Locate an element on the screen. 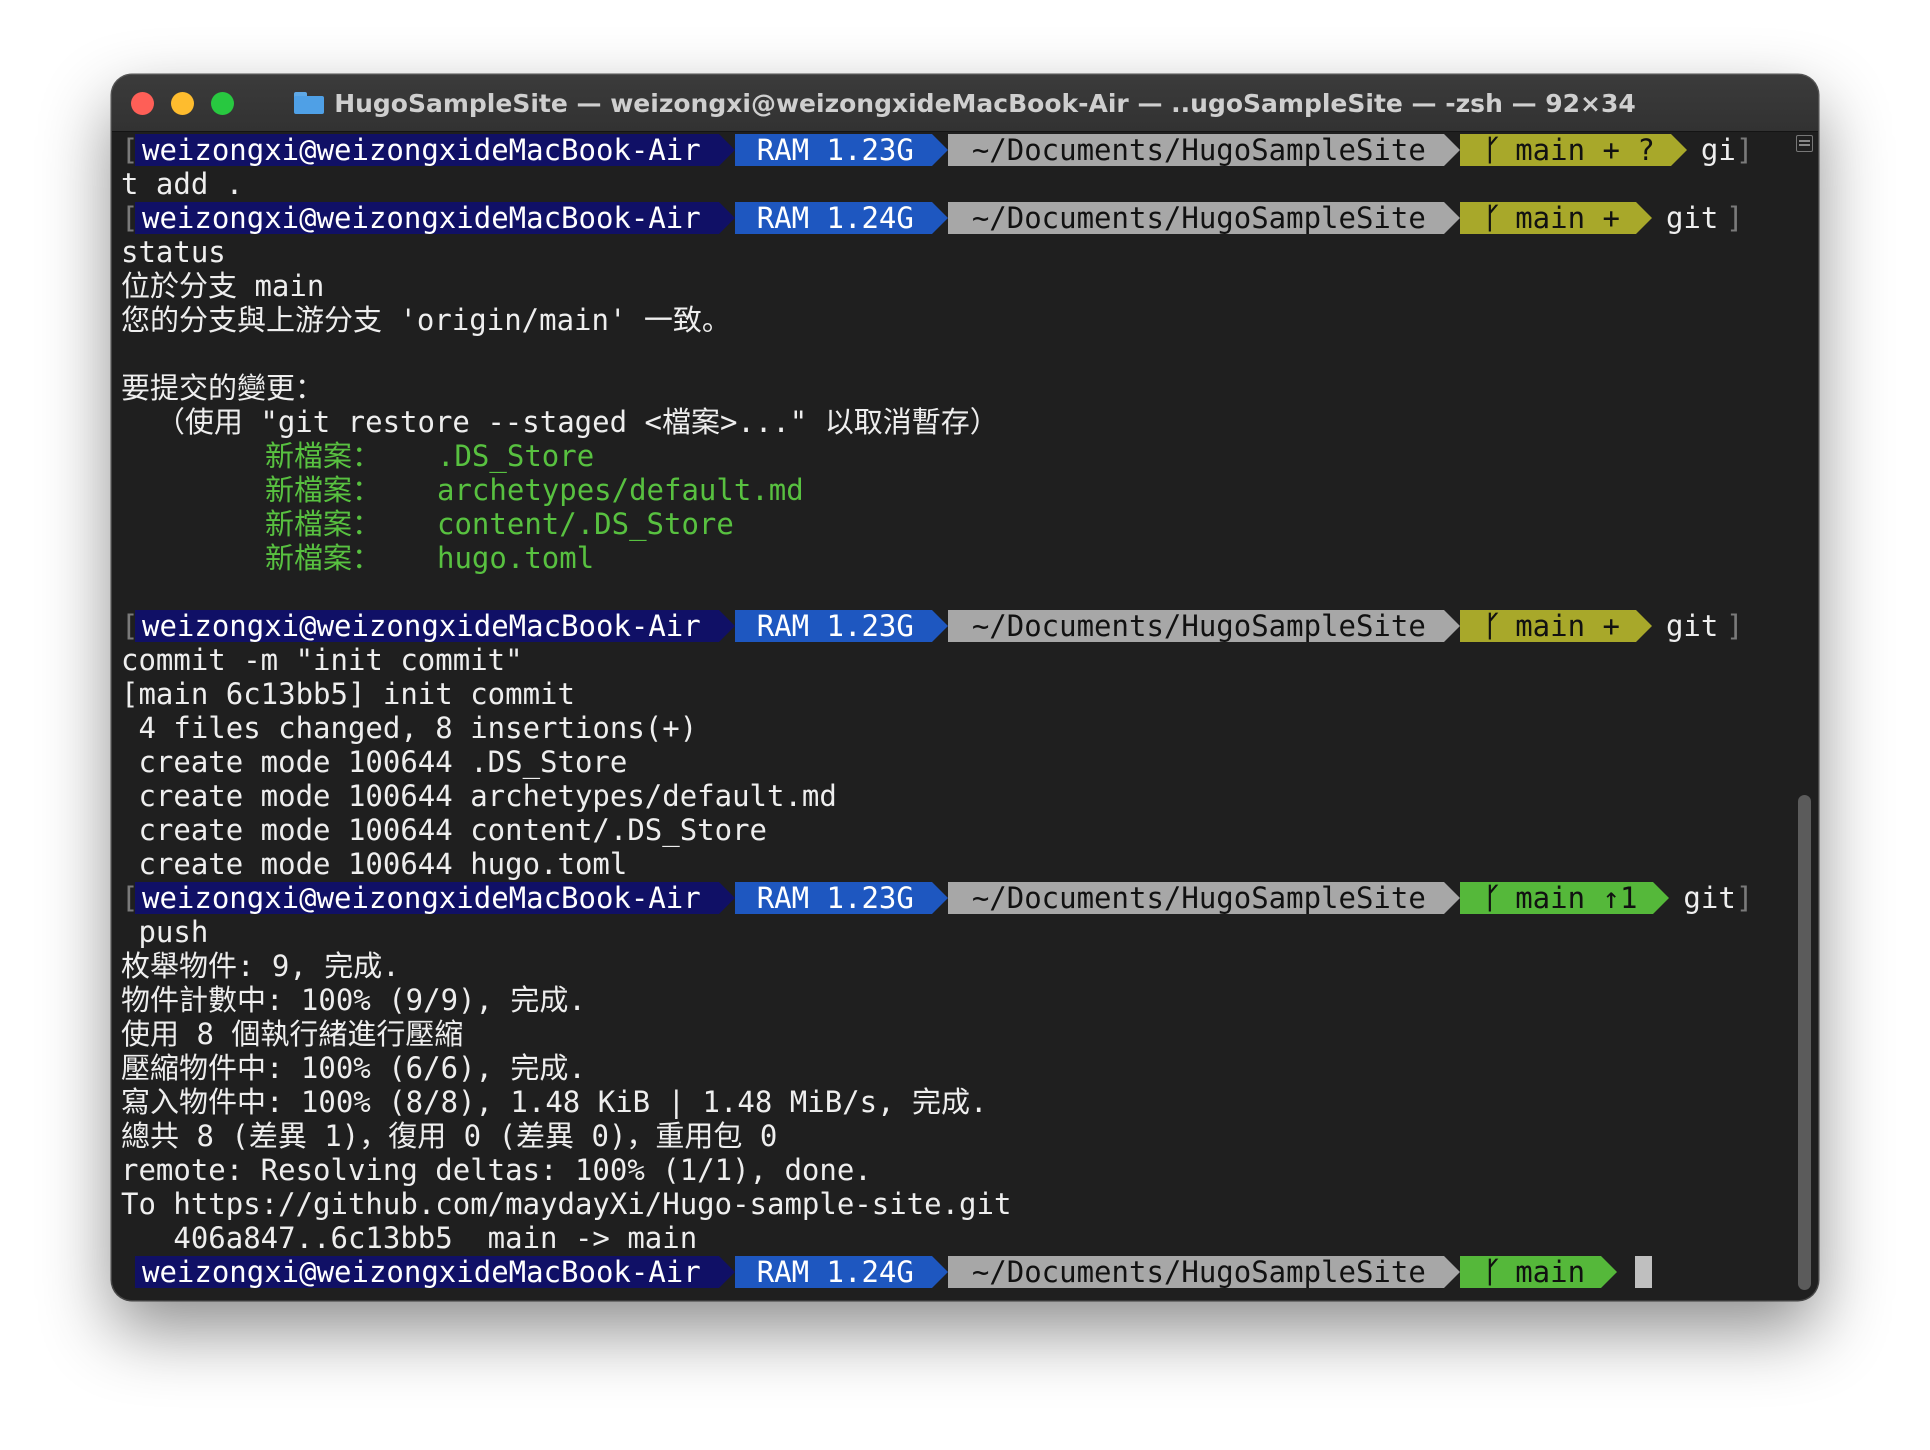  output-line: 要提交的變更： is located at coordinates (223, 388).